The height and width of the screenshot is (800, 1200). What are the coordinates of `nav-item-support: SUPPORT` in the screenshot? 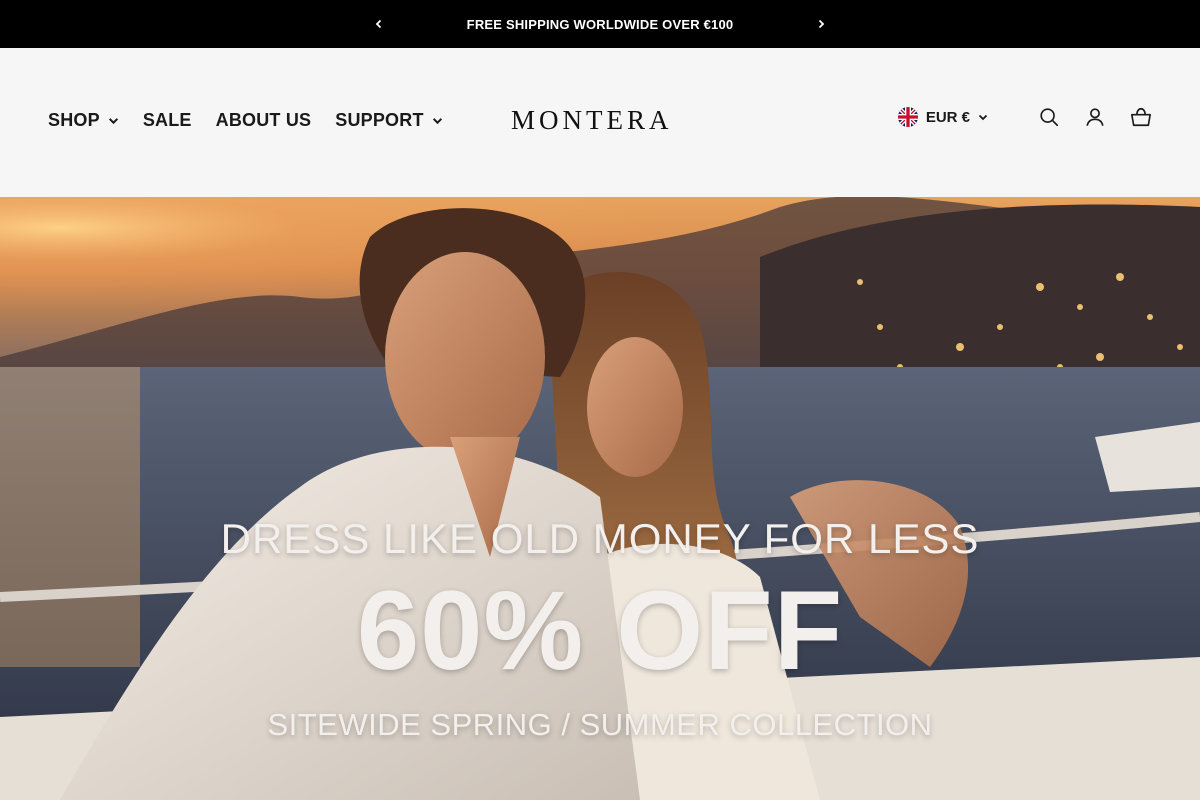 It's located at (388, 120).